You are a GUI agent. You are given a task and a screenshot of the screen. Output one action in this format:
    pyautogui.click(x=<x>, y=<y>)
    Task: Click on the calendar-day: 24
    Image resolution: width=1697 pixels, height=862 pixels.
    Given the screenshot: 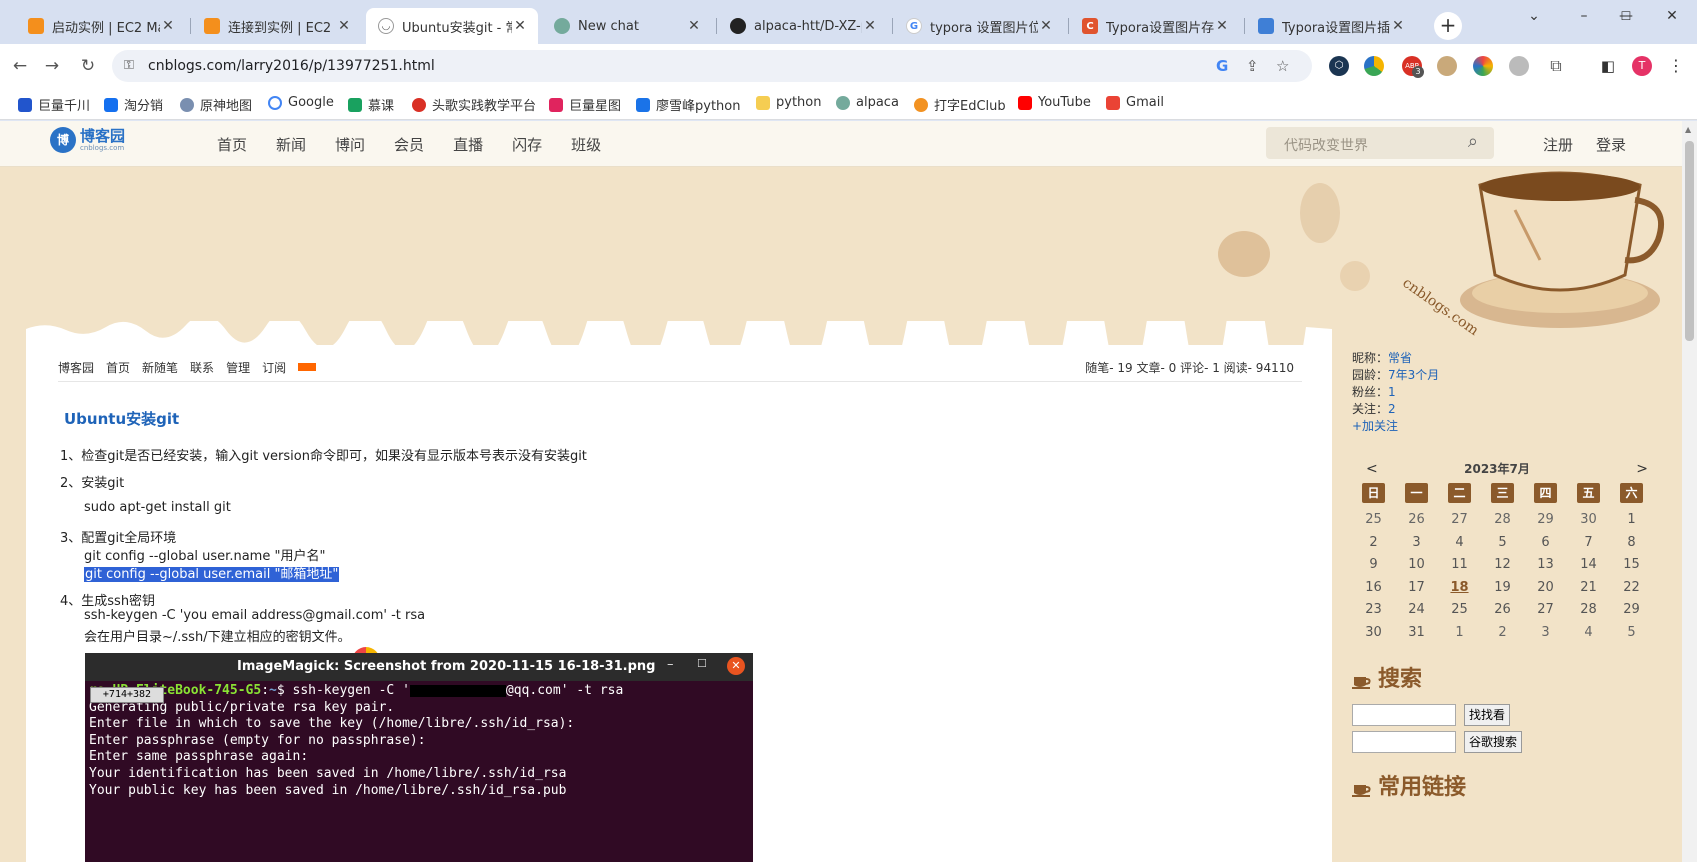 What is the action you would take?
    pyautogui.click(x=1416, y=610)
    